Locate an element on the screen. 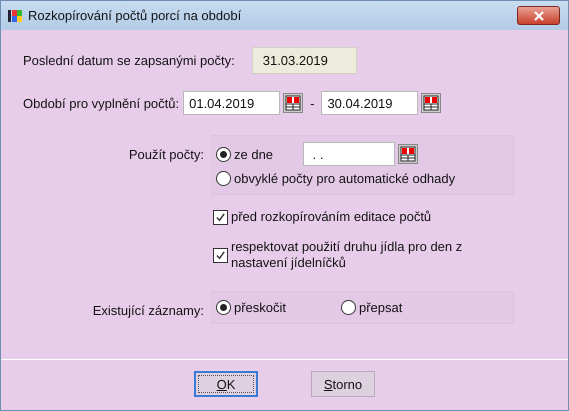  ok-button: OK is located at coordinates (226, 384).